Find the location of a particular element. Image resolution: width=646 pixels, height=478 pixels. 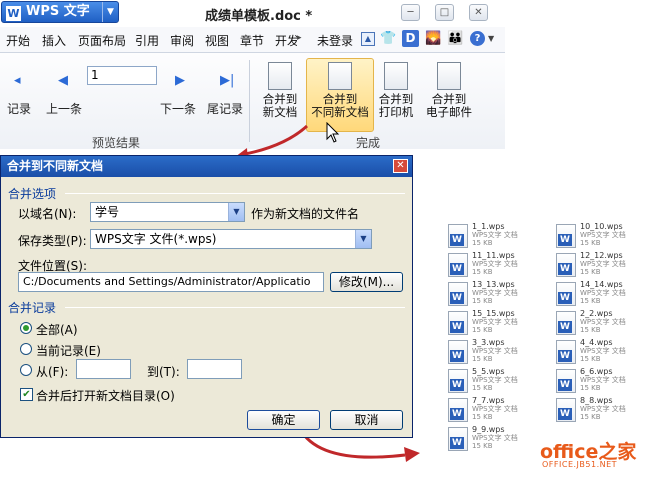

tab-developer: 开发 is located at coordinates (286, 40).